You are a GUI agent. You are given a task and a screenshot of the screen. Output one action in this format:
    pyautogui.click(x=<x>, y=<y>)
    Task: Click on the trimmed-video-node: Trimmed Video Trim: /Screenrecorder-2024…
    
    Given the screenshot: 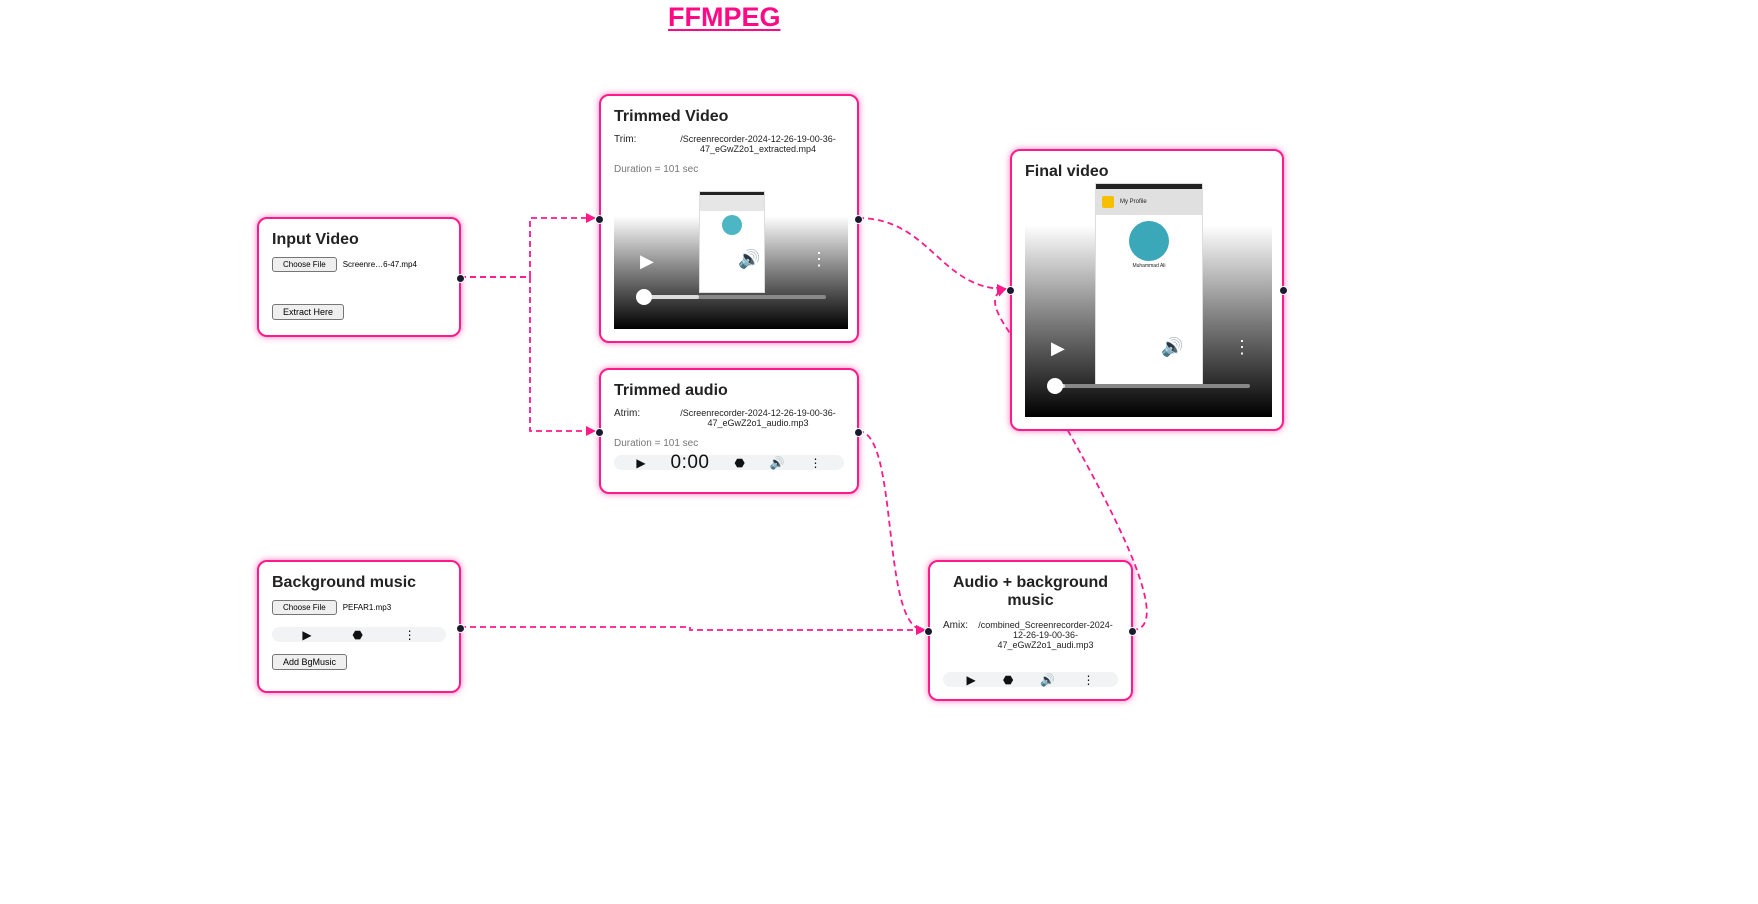 What is the action you would take?
    pyautogui.click(x=729, y=218)
    